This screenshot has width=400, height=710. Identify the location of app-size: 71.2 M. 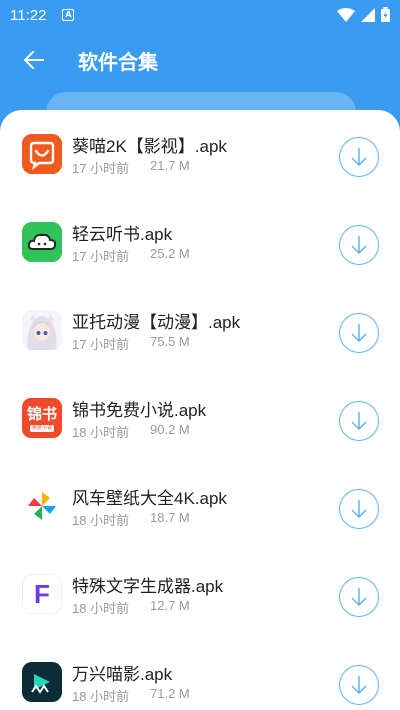
(170, 693).